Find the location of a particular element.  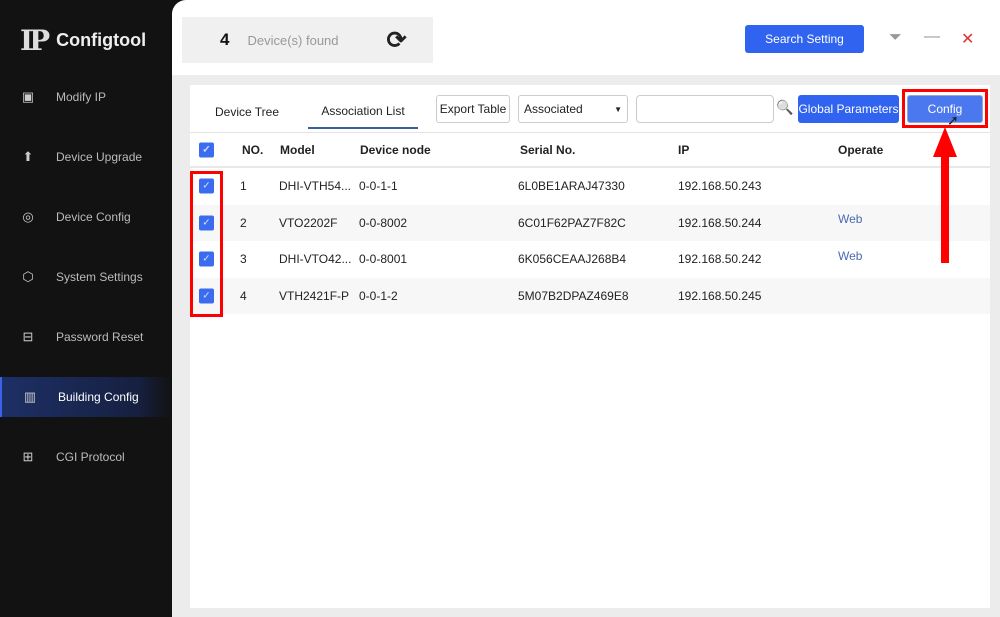

row-ip: 192.168.50.244 is located at coordinates (720, 222).